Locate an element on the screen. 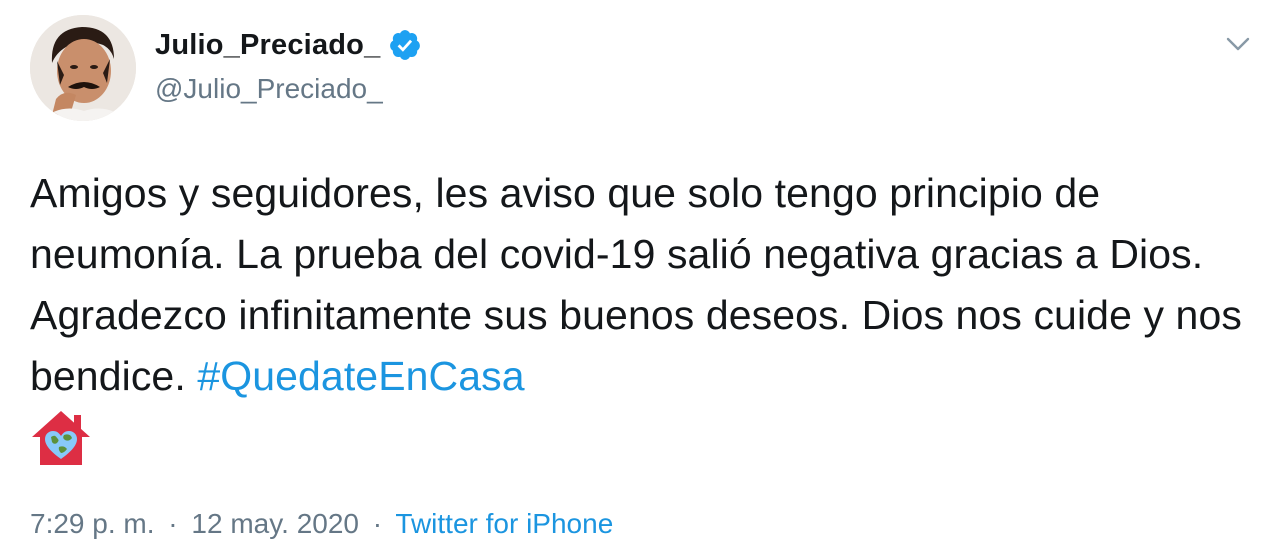 This screenshot has width=1280, height=558. name-row: Julio_Preciado_ is located at coordinates (288, 45).